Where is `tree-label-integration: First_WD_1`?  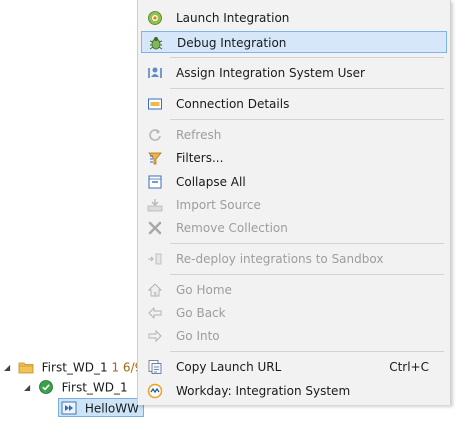 tree-label-integration: First_WD_1 is located at coordinates (94, 387).